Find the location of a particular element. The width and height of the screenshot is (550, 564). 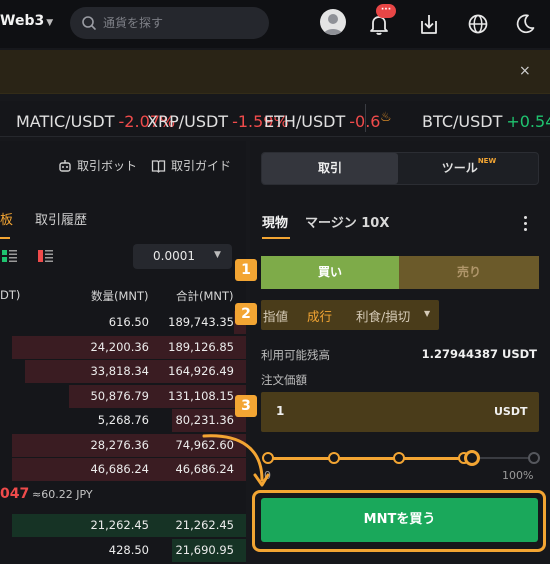

row-qty: 50,876.79 is located at coordinates (119, 395).